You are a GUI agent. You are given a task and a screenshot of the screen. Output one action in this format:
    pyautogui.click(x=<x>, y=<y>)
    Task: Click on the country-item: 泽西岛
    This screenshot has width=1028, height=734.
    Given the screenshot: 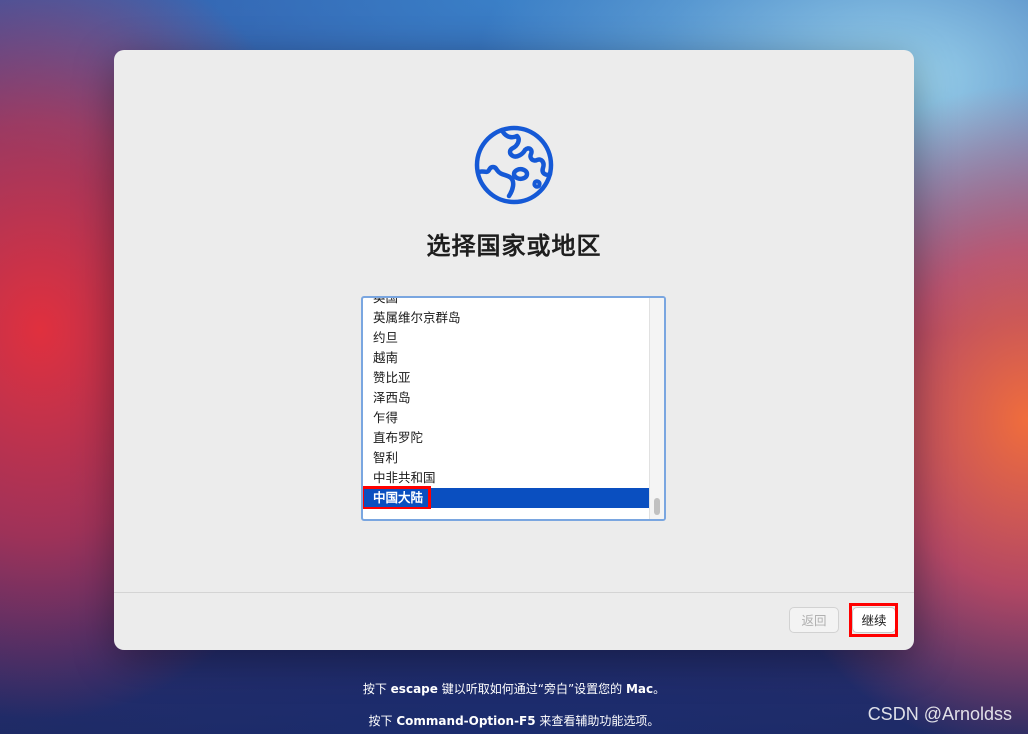 What is the action you would take?
    pyautogui.click(x=508, y=398)
    